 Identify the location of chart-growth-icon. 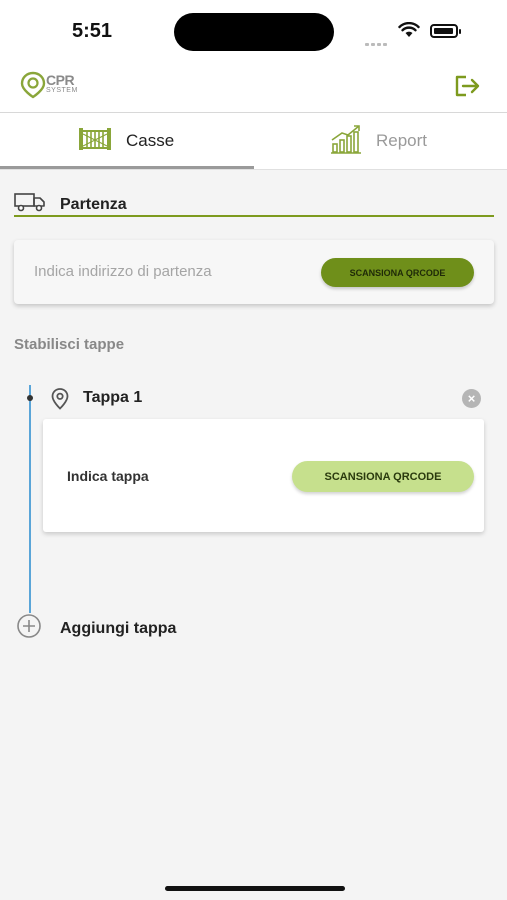
(346, 141).